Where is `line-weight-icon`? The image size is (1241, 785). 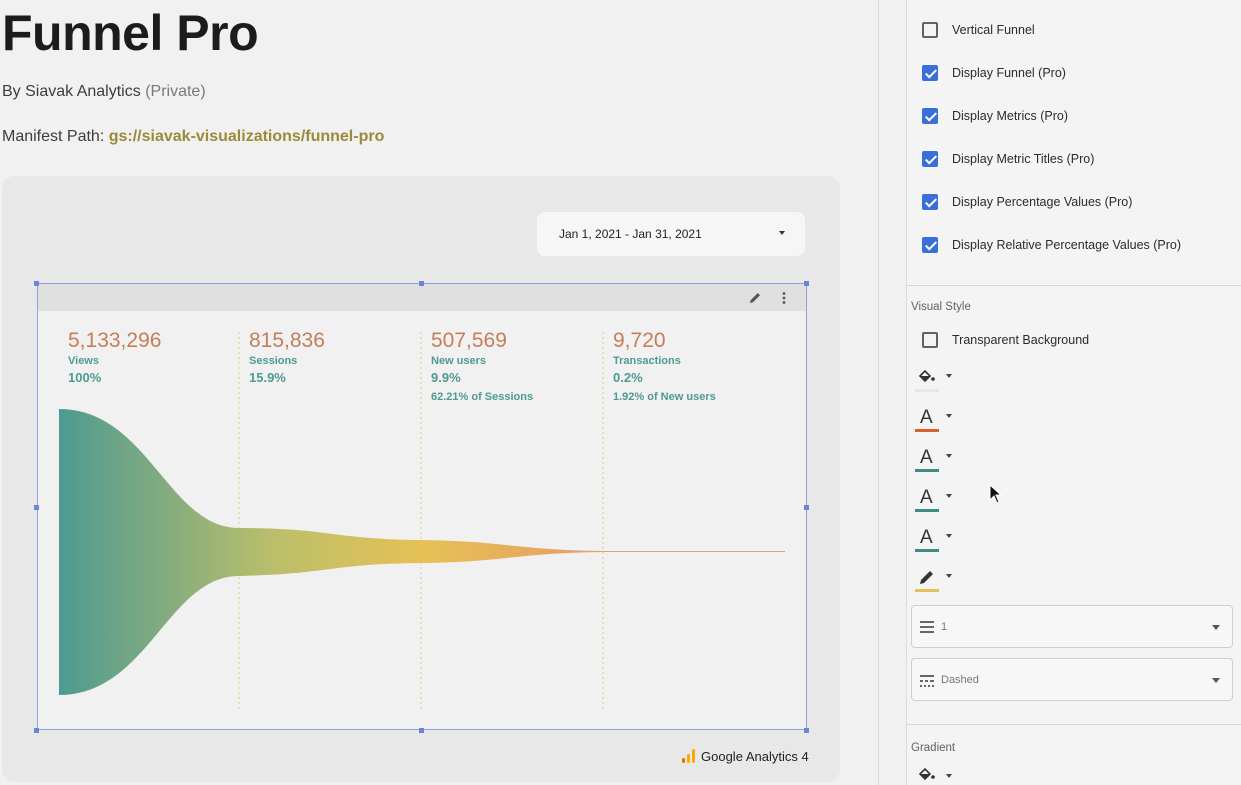
line-weight-icon is located at coordinates (927, 627).